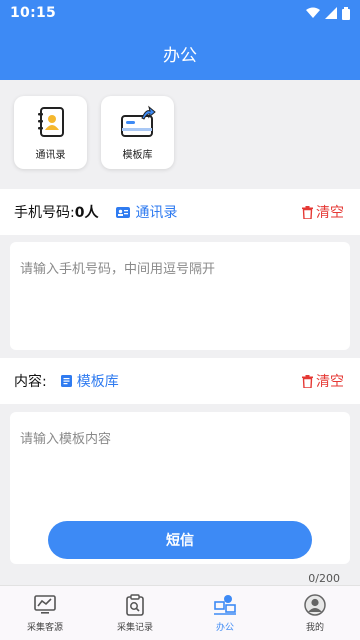  I want to click on content-row: 内容: 模板库 清空, so click(180, 381).